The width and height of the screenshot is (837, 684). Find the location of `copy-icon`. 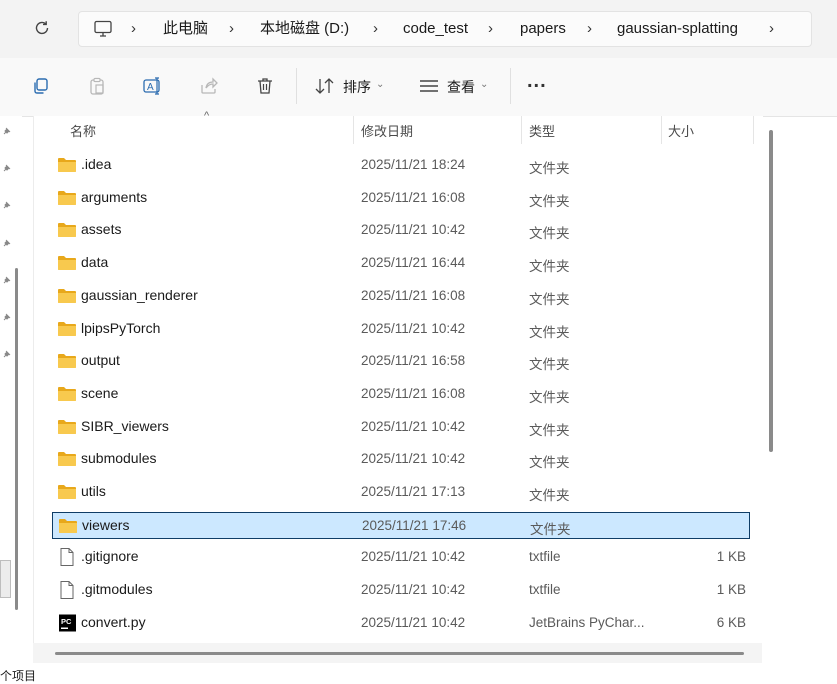

copy-icon is located at coordinates (41, 86).